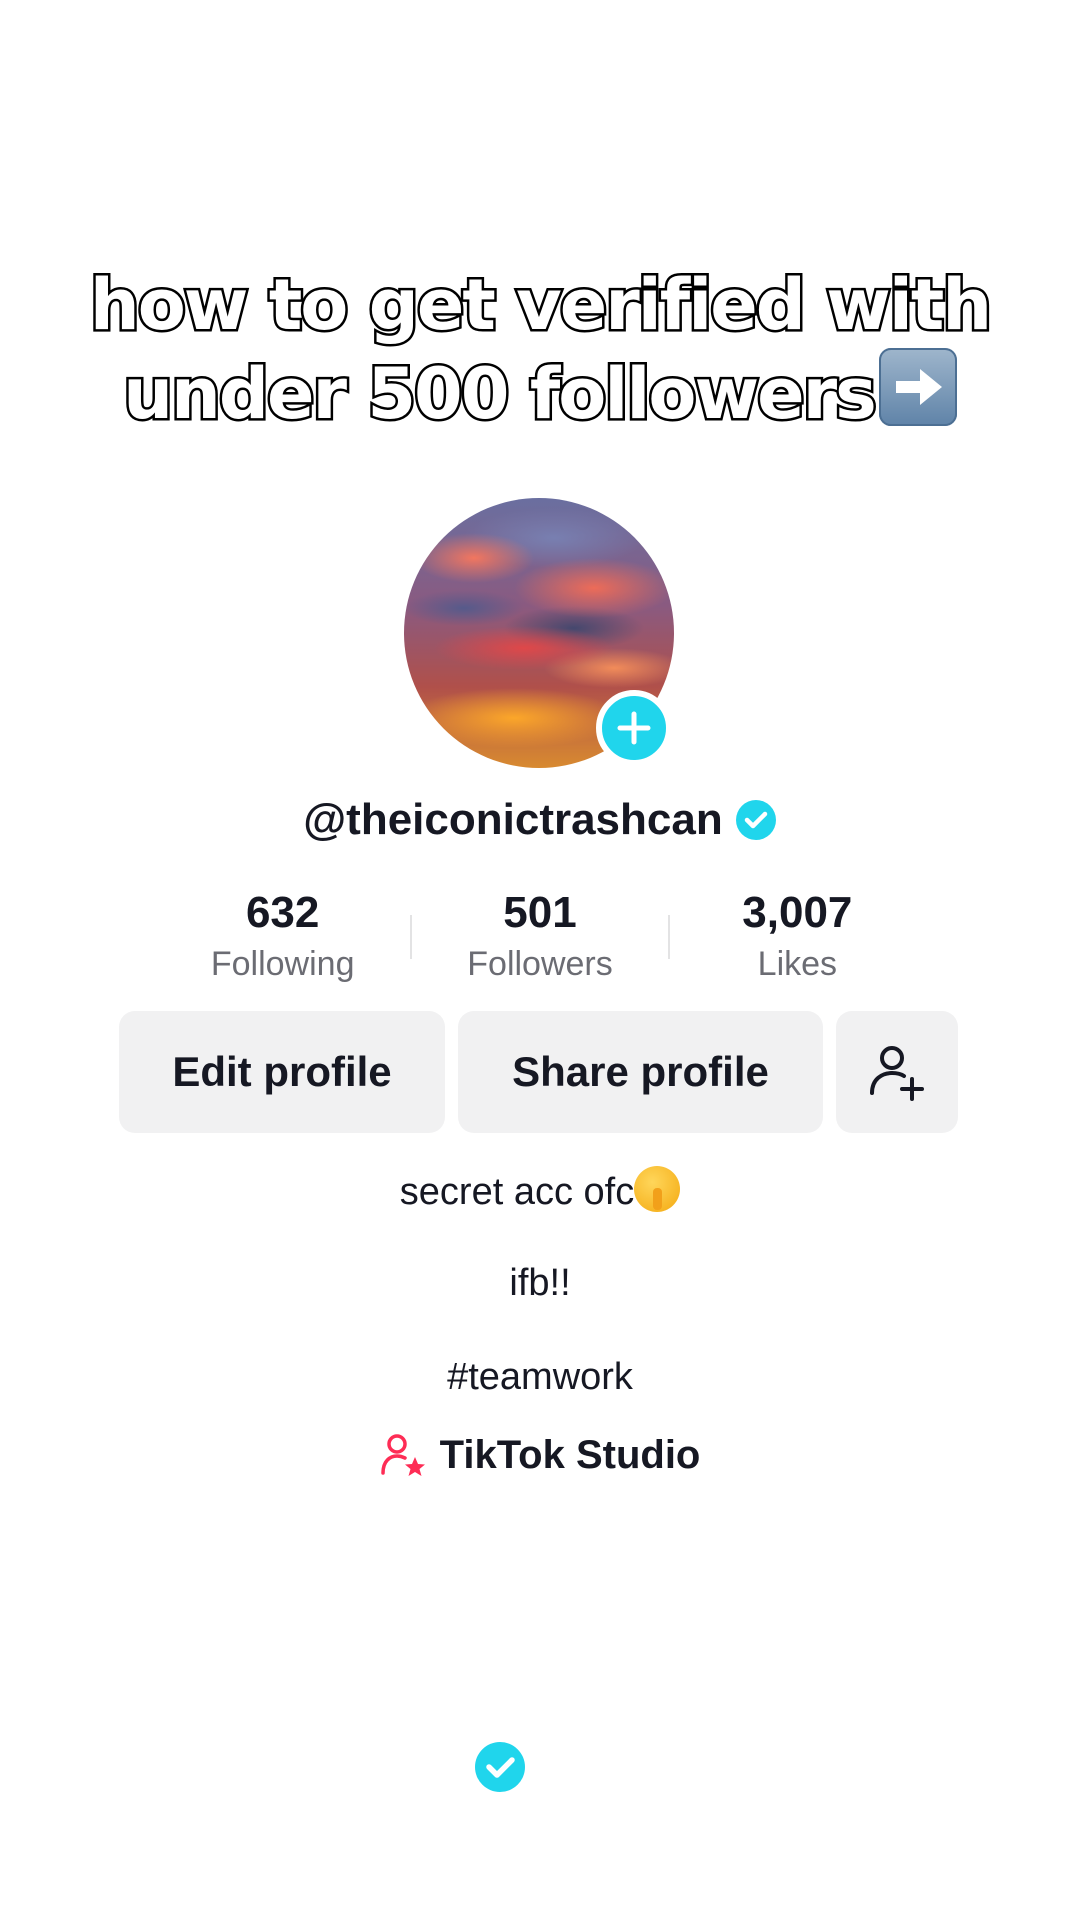 The image size is (1080, 1920). What do you see at coordinates (634, 728) in the screenshot?
I see `plus-icon` at bounding box center [634, 728].